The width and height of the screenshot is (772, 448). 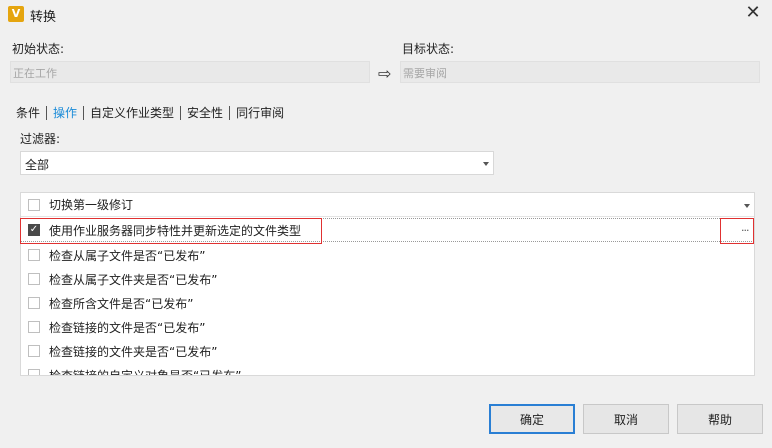 I want to click on list-item: 检查从属子文件夹是否“已发布”, so click(x=387, y=279).